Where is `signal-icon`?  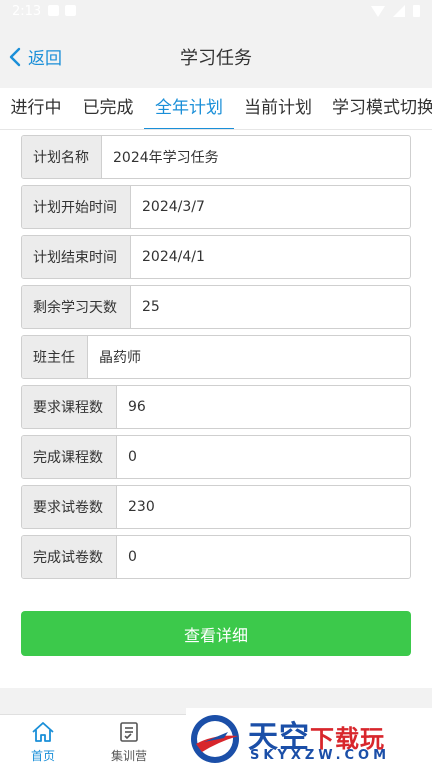
signal-icon is located at coordinates (399, 11).